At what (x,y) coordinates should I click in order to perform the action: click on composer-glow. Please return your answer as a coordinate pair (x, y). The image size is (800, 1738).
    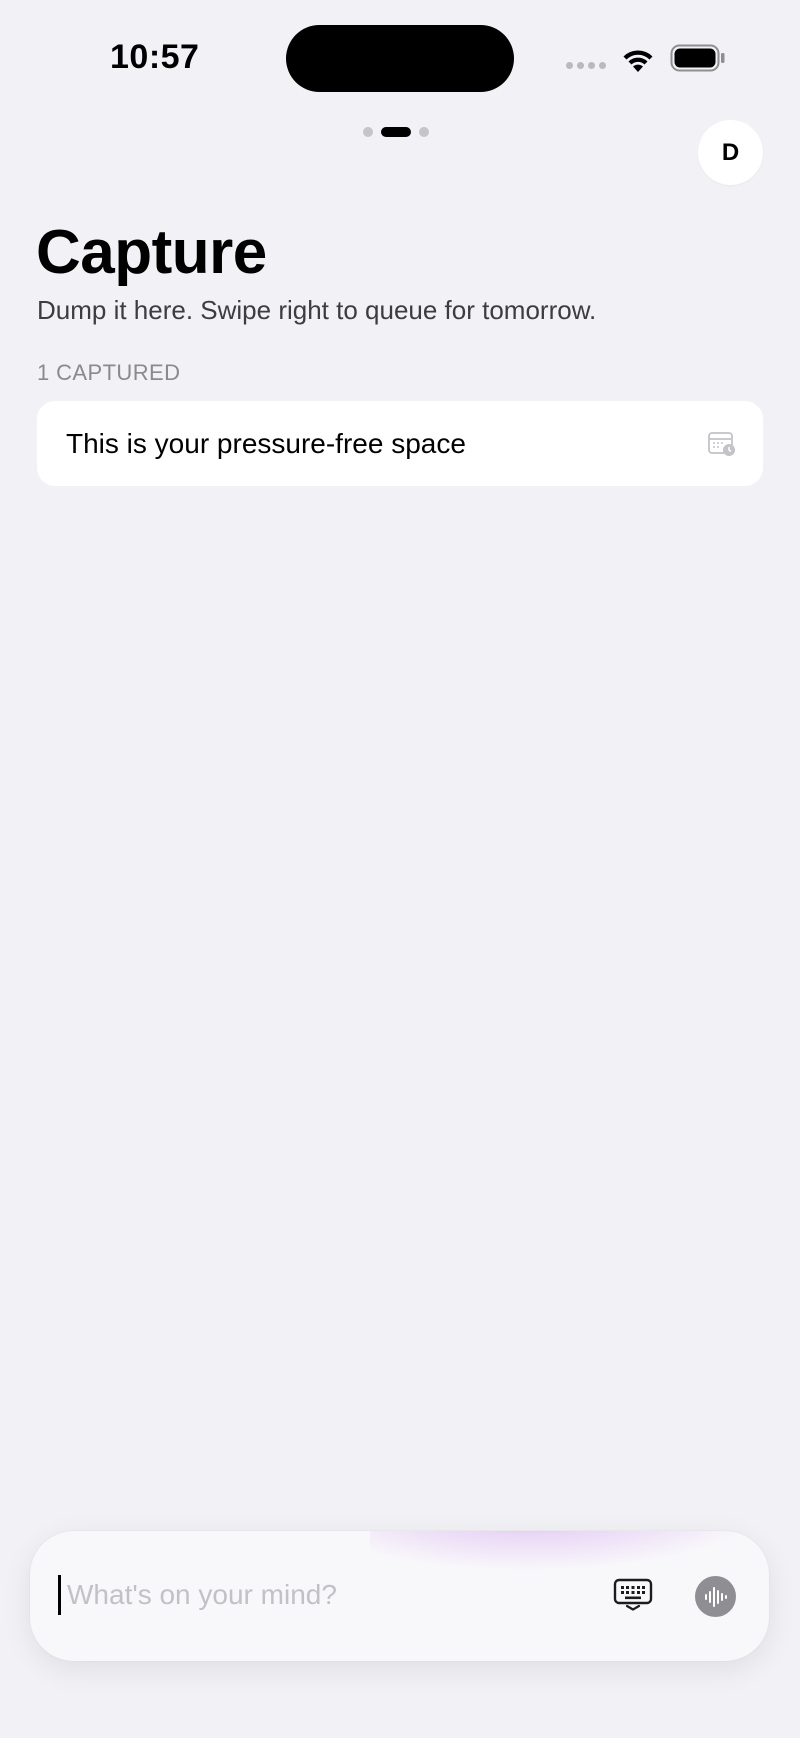
    Looking at the image, I should click on (569, 1551).